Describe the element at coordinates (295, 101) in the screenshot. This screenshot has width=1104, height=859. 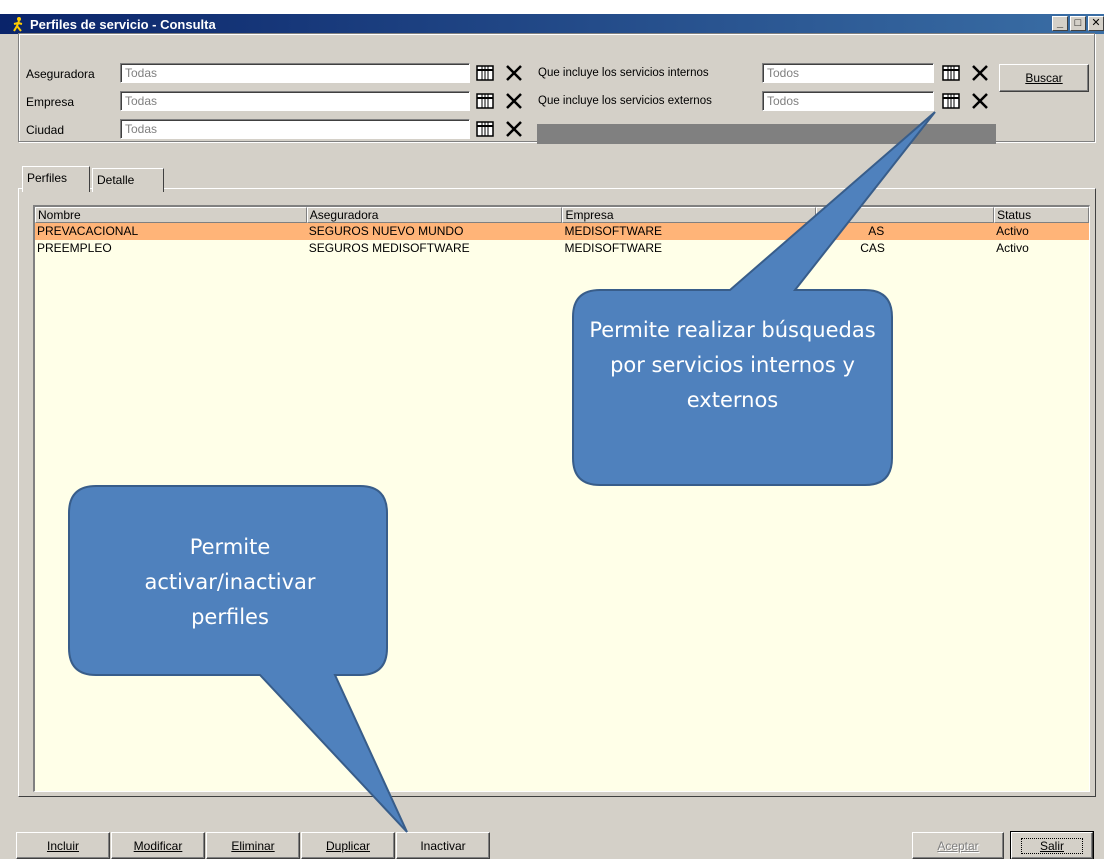
I see `empresa-field: Todas` at that location.